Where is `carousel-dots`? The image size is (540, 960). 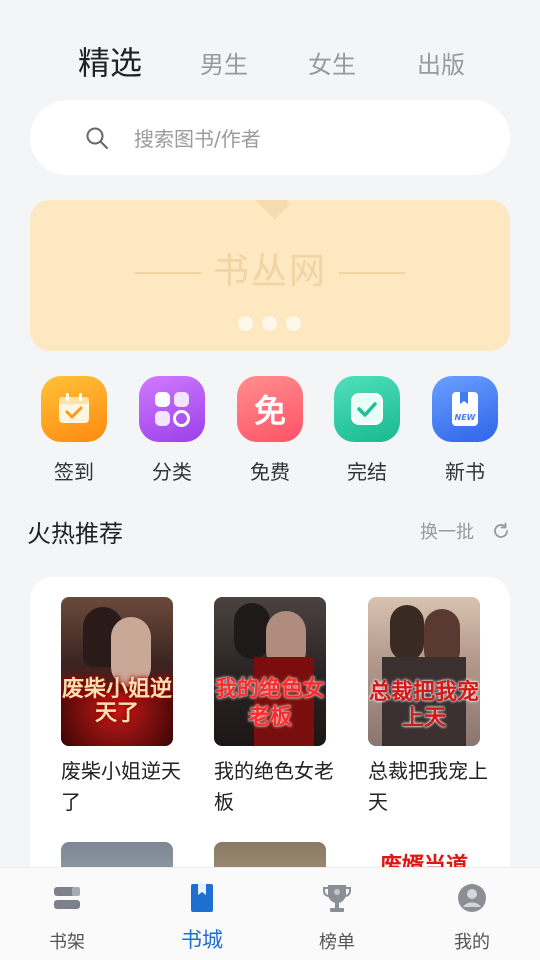 carousel-dots is located at coordinates (269, 323).